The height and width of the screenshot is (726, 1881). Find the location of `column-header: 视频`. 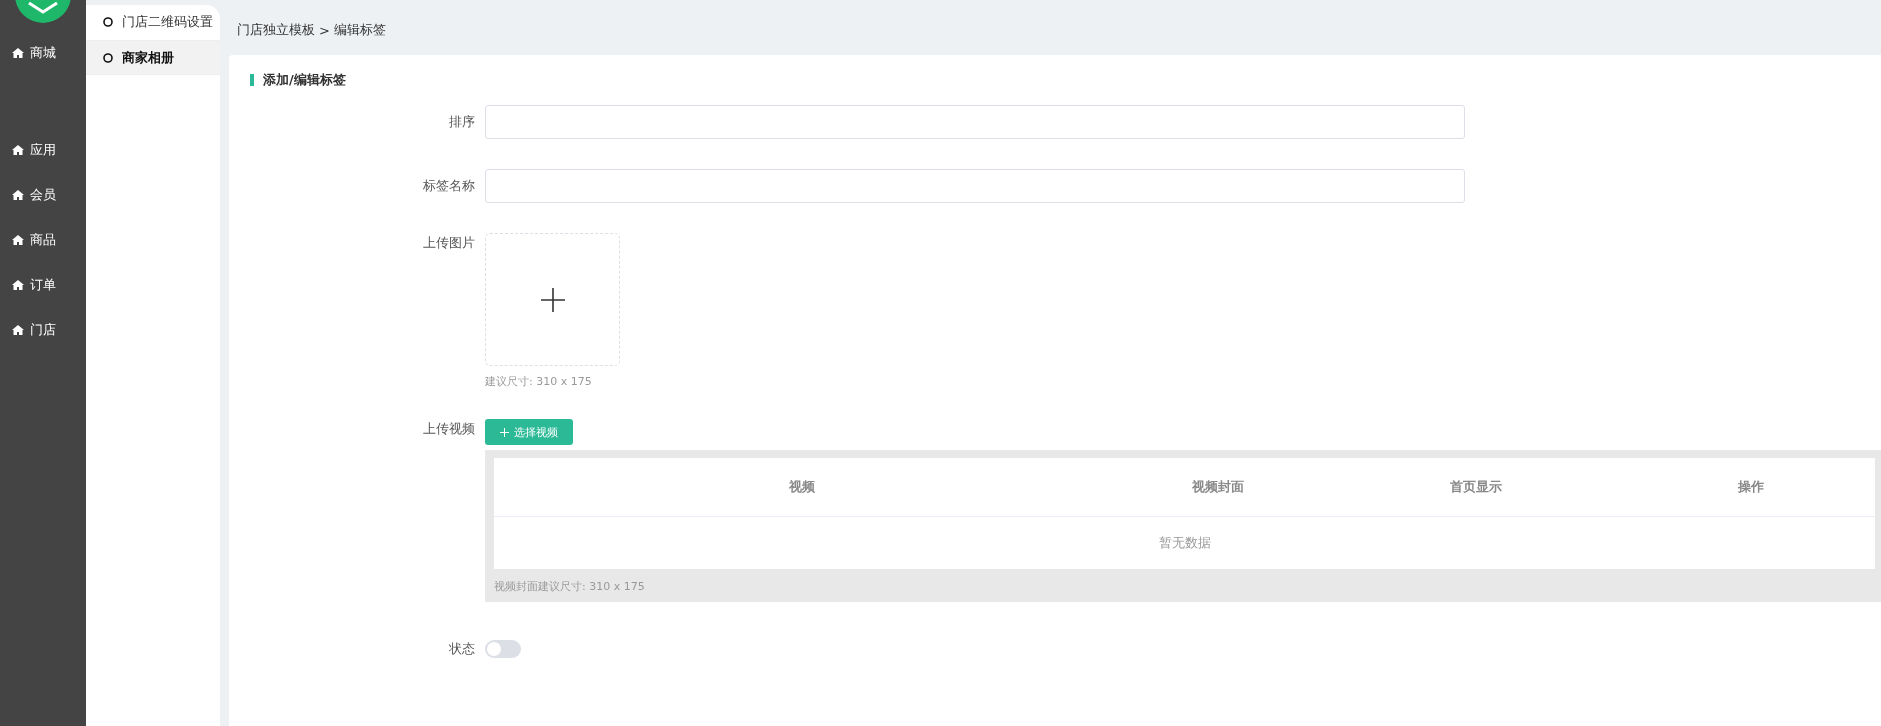

column-header: 视频 is located at coordinates (802, 487).